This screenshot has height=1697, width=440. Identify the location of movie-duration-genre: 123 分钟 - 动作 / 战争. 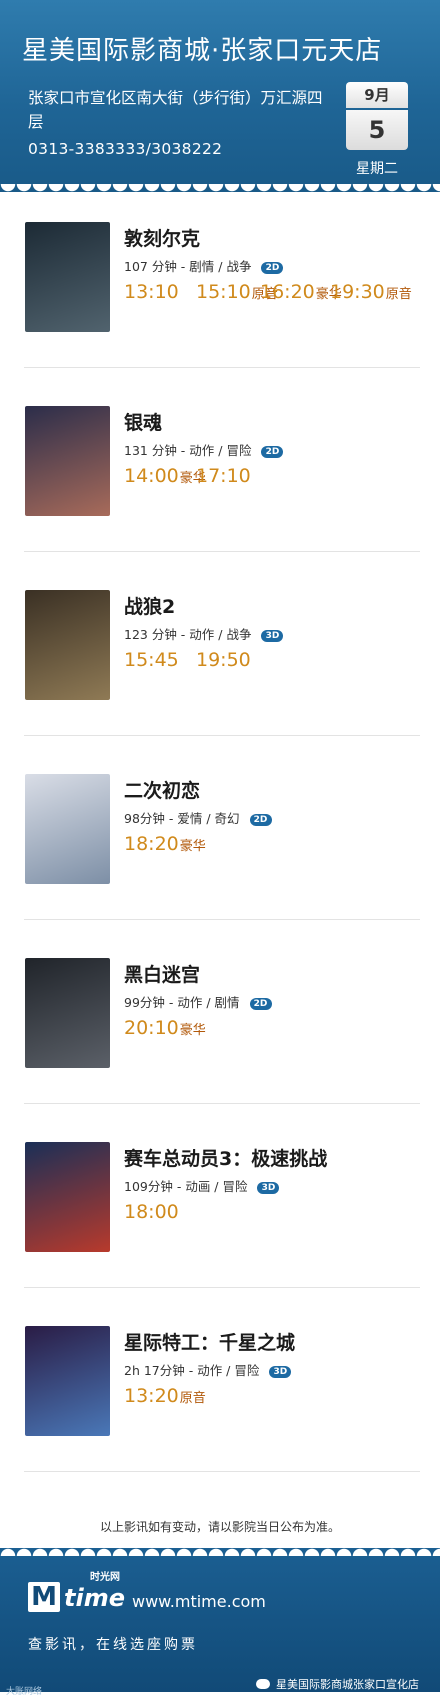
(188, 634).